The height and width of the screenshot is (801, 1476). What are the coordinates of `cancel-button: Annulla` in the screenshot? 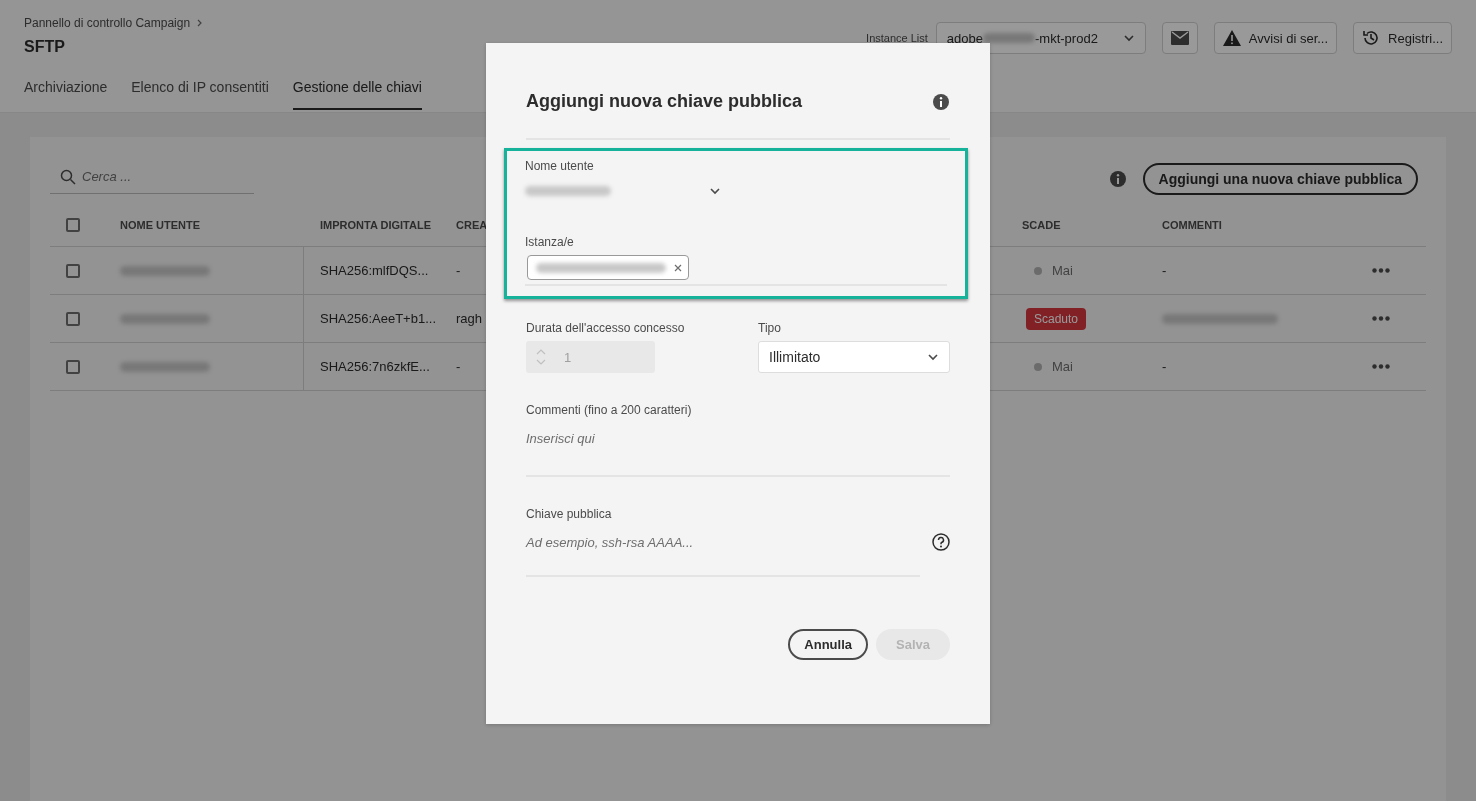 It's located at (828, 644).